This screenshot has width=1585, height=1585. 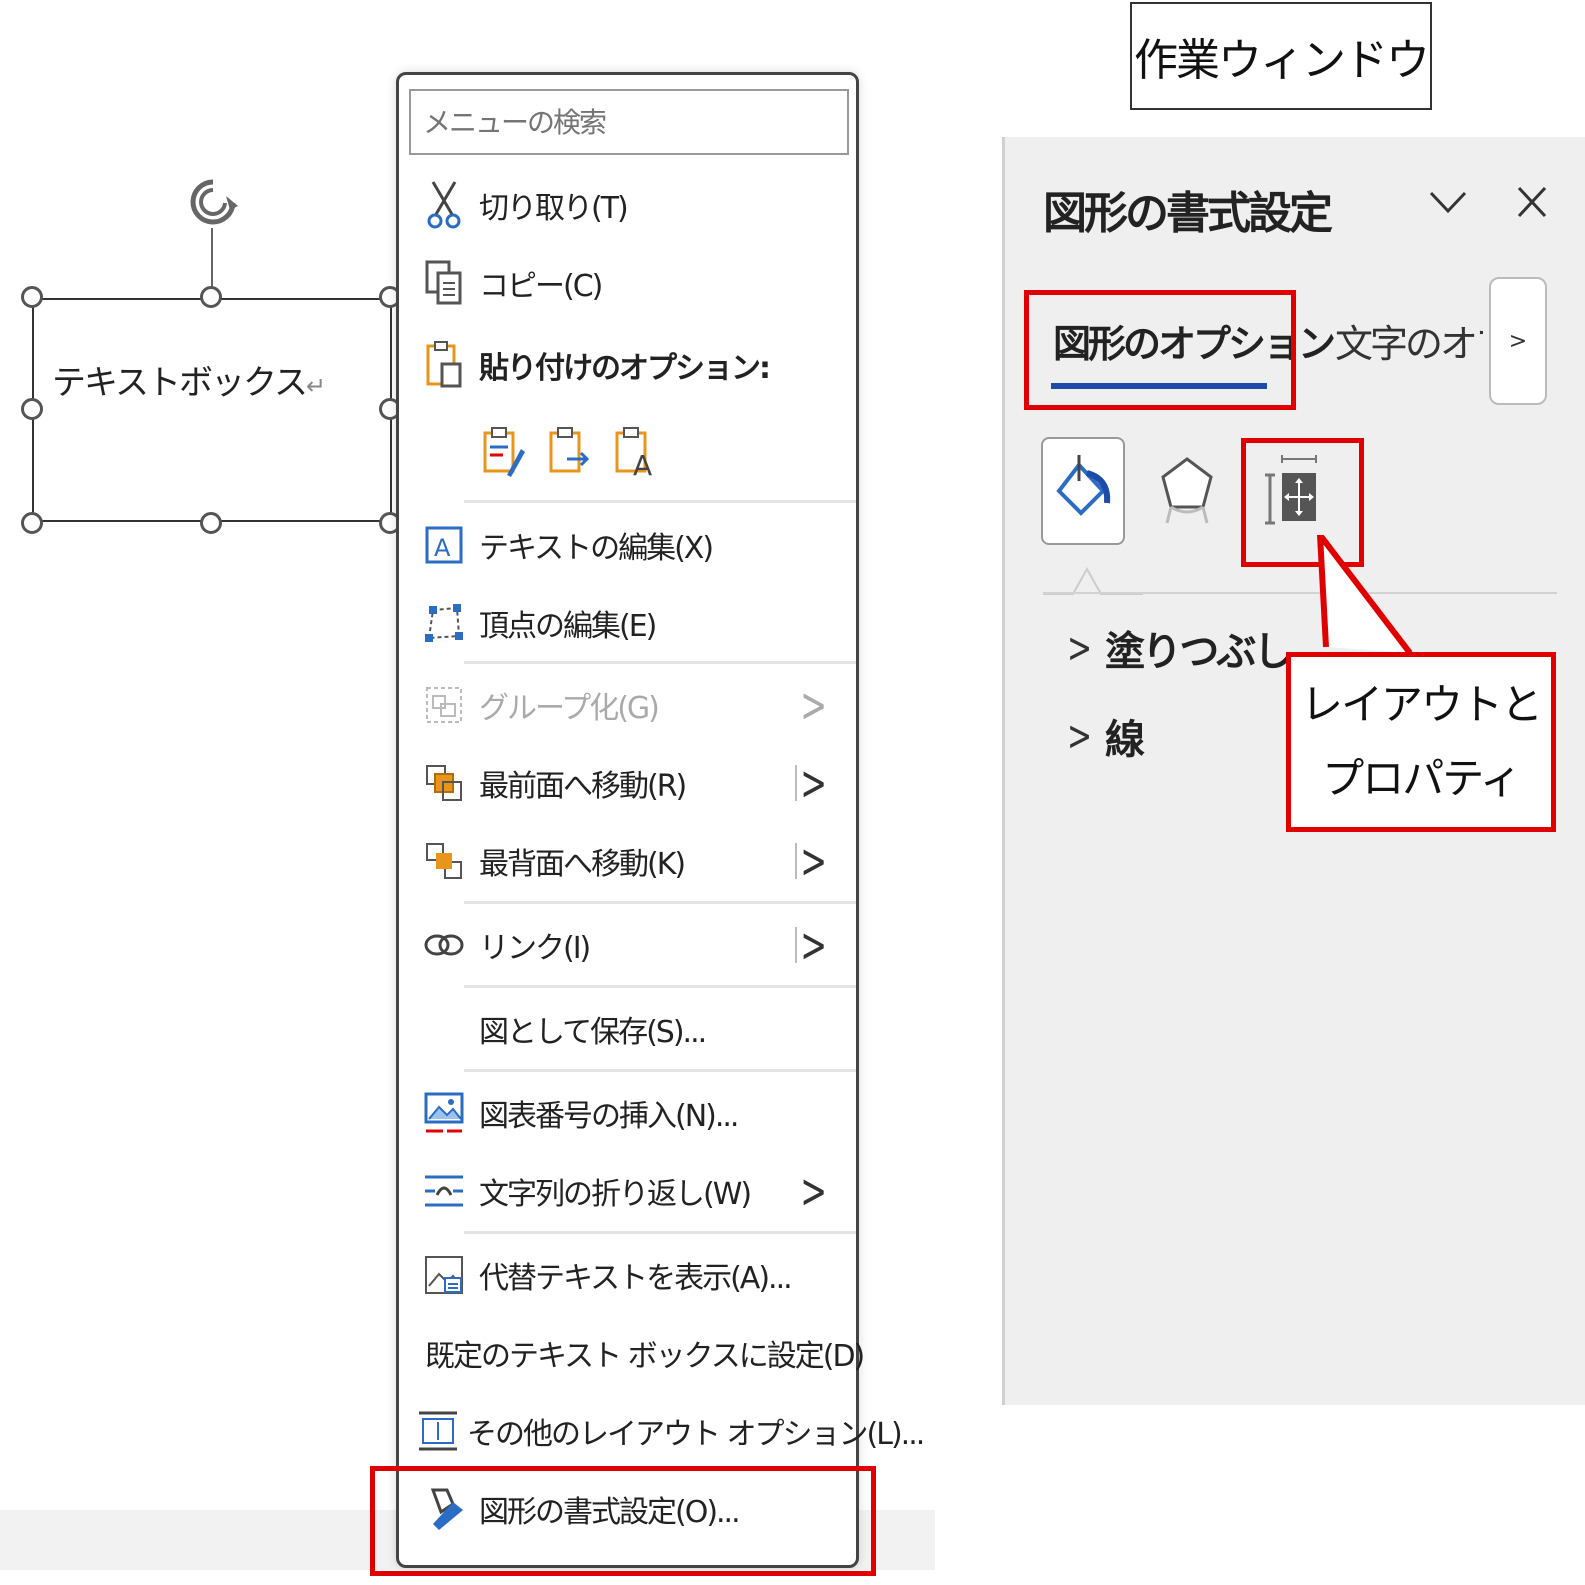 What do you see at coordinates (444, 623) in the screenshot?
I see `edit-points-icon` at bounding box center [444, 623].